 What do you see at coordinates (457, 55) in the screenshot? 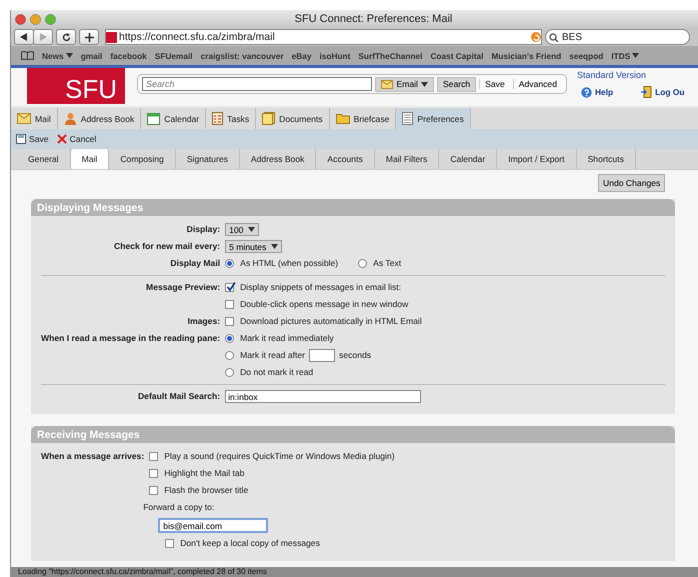
I see `bookmark-link: Coast Capital` at bounding box center [457, 55].